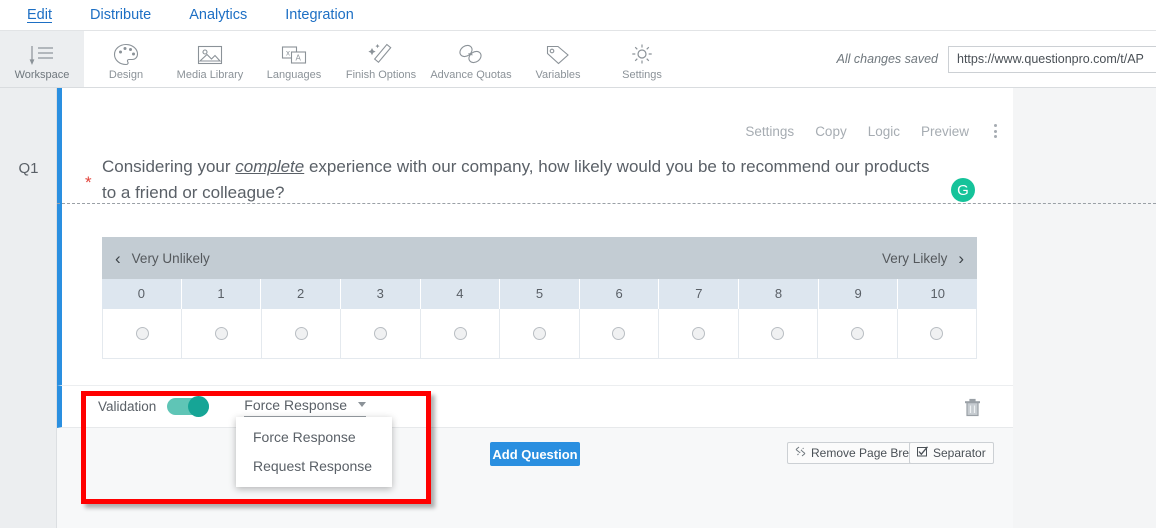 This screenshot has width=1156, height=528. What do you see at coordinates (535, 407) in the screenshot?
I see `validation-bar: Validation Force Response` at bounding box center [535, 407].